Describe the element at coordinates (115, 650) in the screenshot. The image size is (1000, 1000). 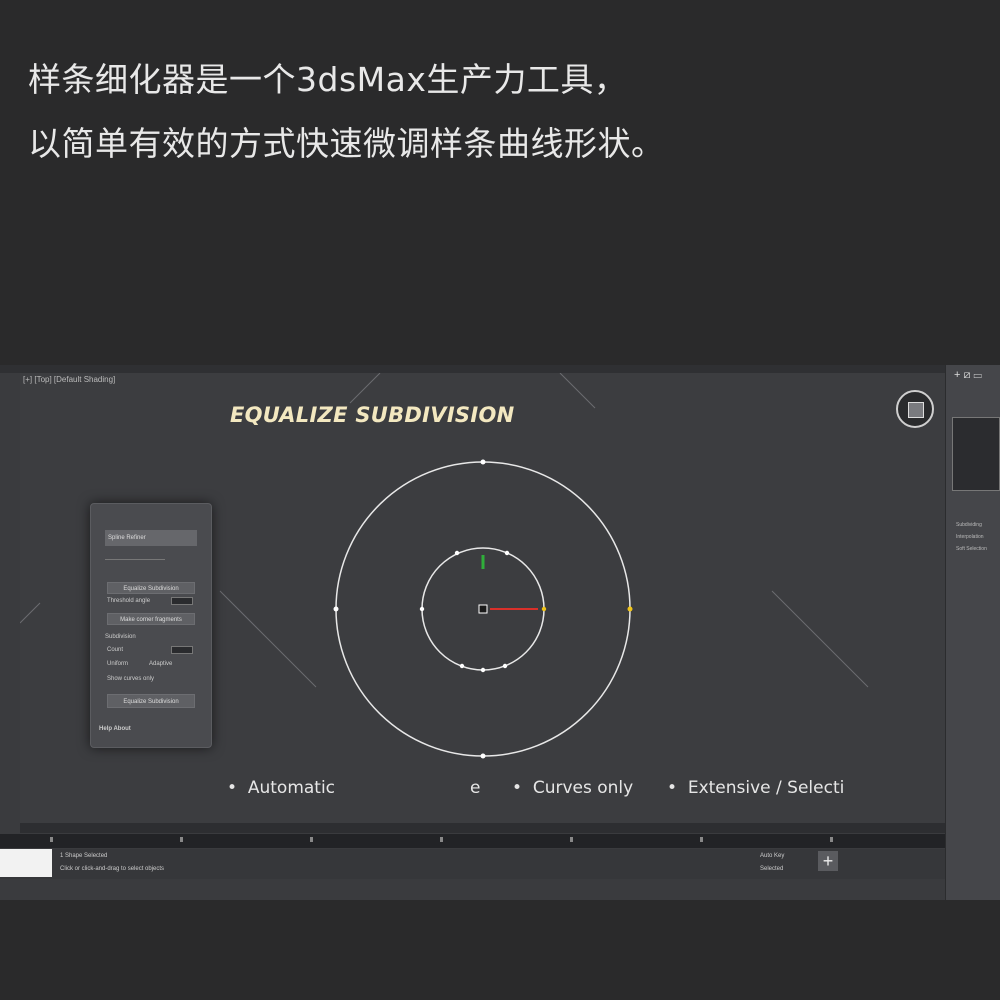
I see `count-label: Count` at that location.